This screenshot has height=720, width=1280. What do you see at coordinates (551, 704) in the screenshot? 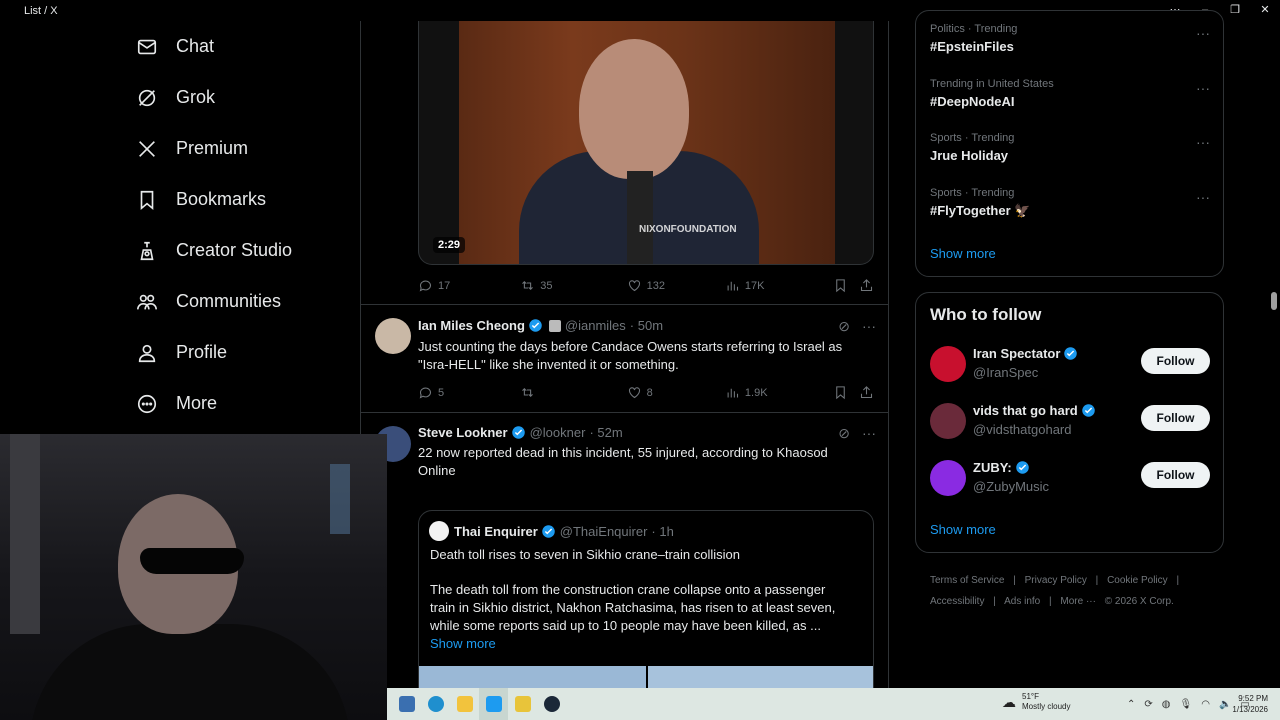
I see `steam-icon` at bounding box center [551, 704].